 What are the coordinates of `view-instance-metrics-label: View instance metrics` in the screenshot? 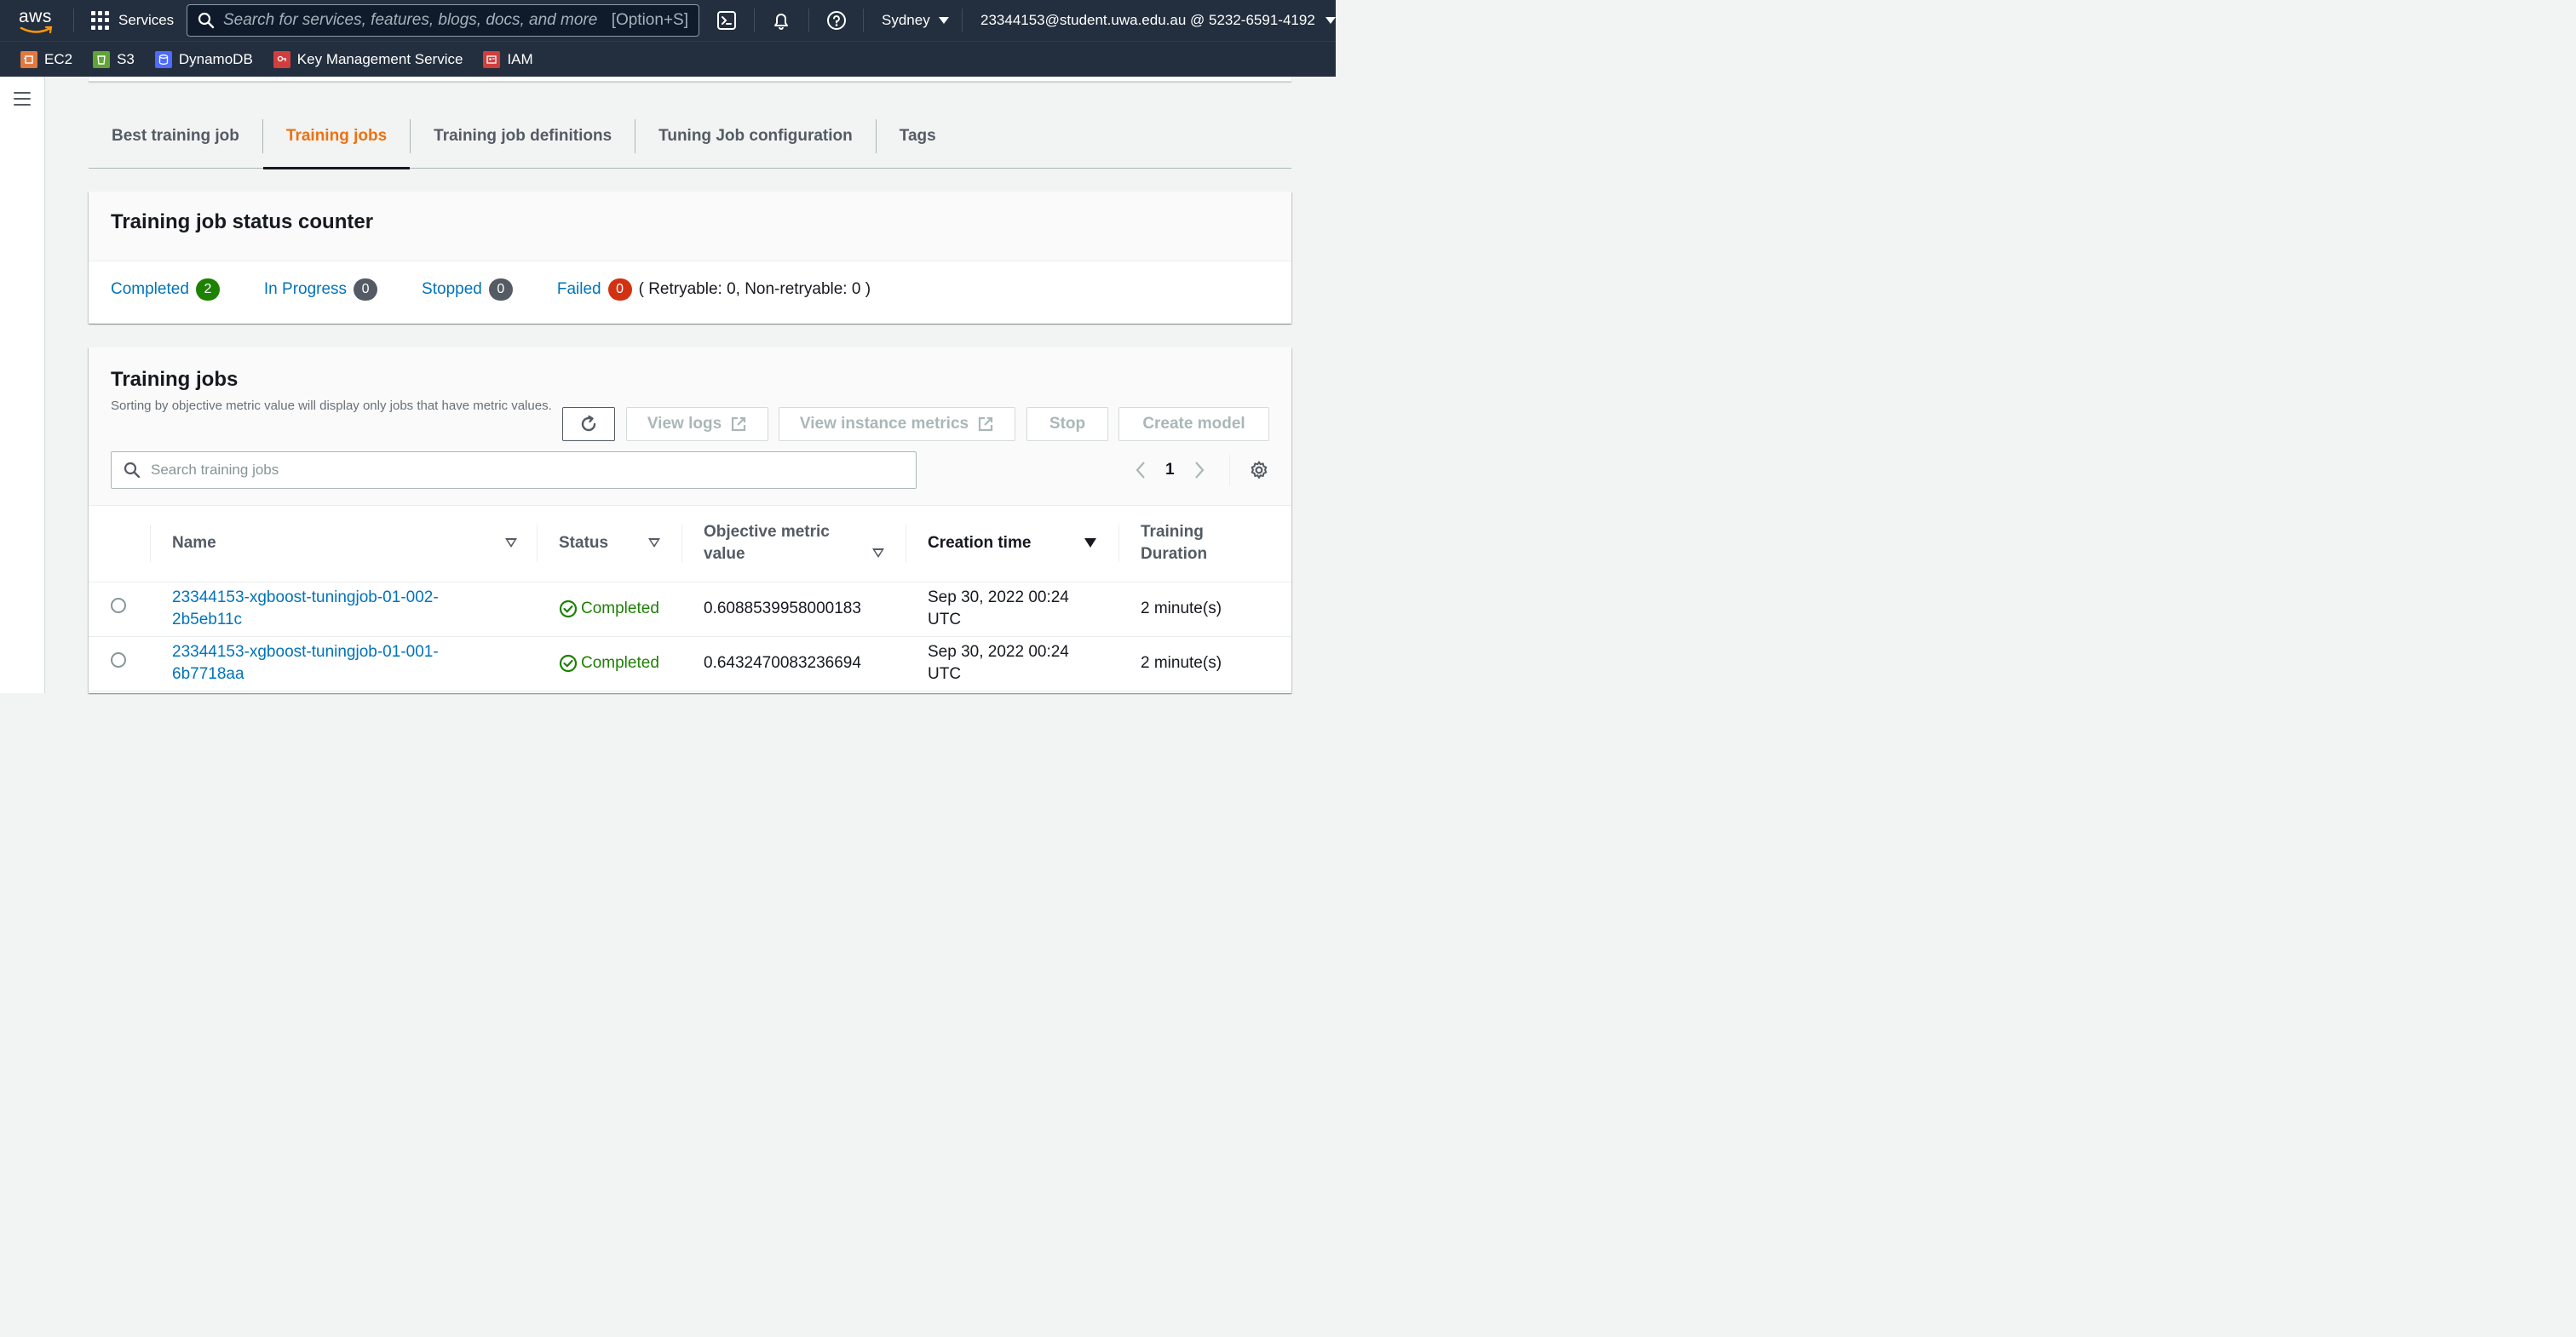 It's located at (884, 424).